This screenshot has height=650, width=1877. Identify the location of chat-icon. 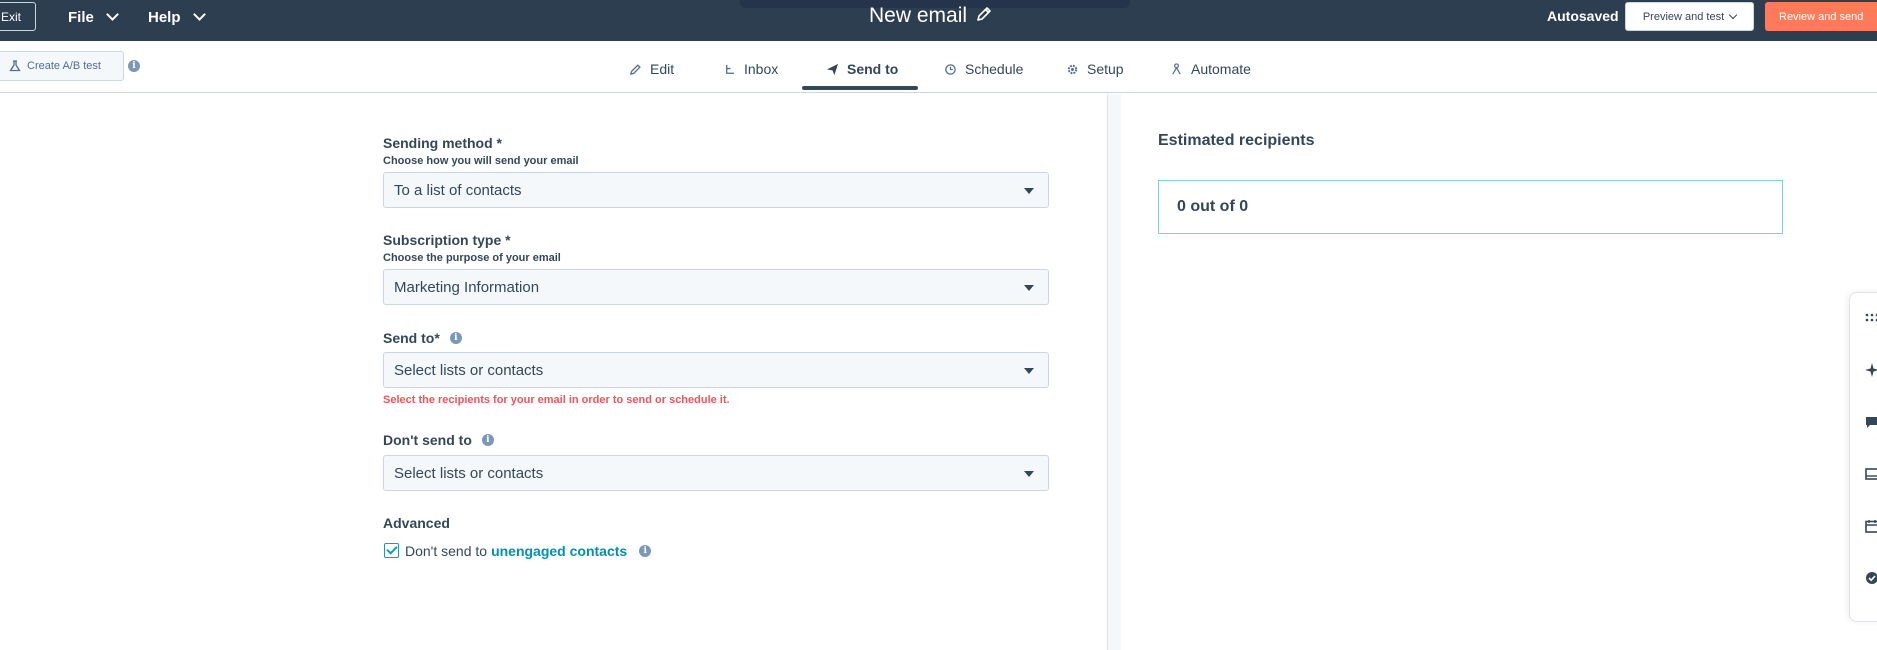
(1871, 422).